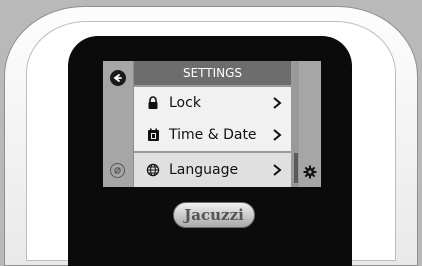  What do you see at coordinates (153, 135) in the screenshot?
I see `calendar-icon` at bounding box center [153, 135].